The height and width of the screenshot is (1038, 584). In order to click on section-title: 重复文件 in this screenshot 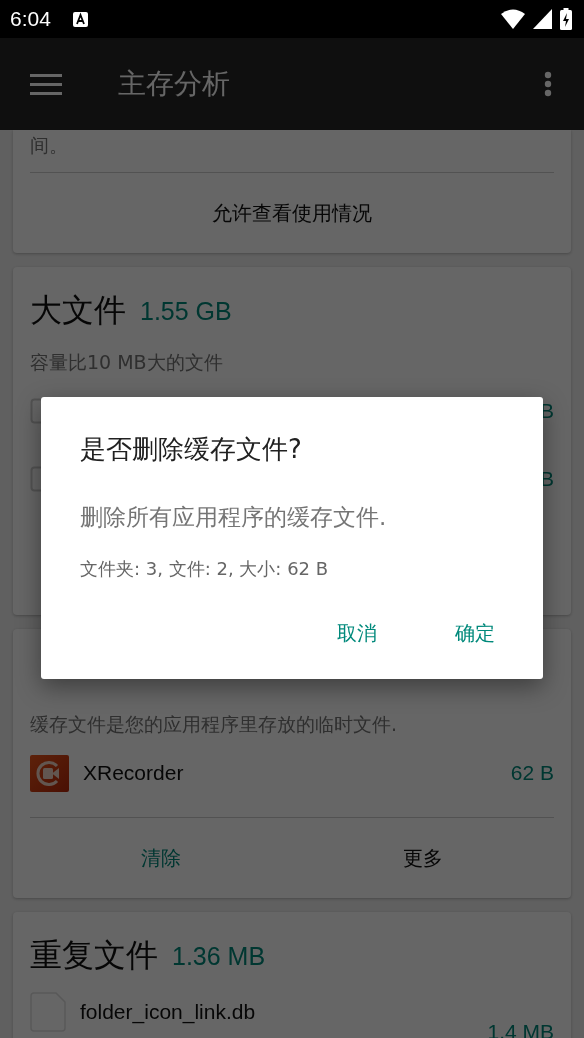, I will do `click(94, 955)`.